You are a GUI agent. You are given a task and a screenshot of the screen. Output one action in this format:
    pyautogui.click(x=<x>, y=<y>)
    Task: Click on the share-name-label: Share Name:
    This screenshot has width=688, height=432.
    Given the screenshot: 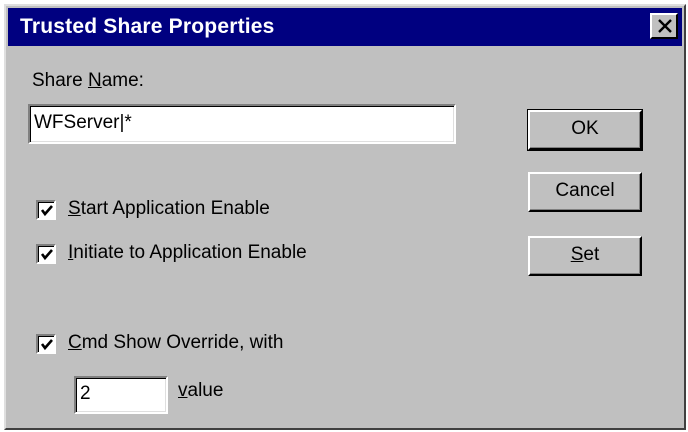 What is the action you would take?
    pyautogui.click(x=88, y=81)
    